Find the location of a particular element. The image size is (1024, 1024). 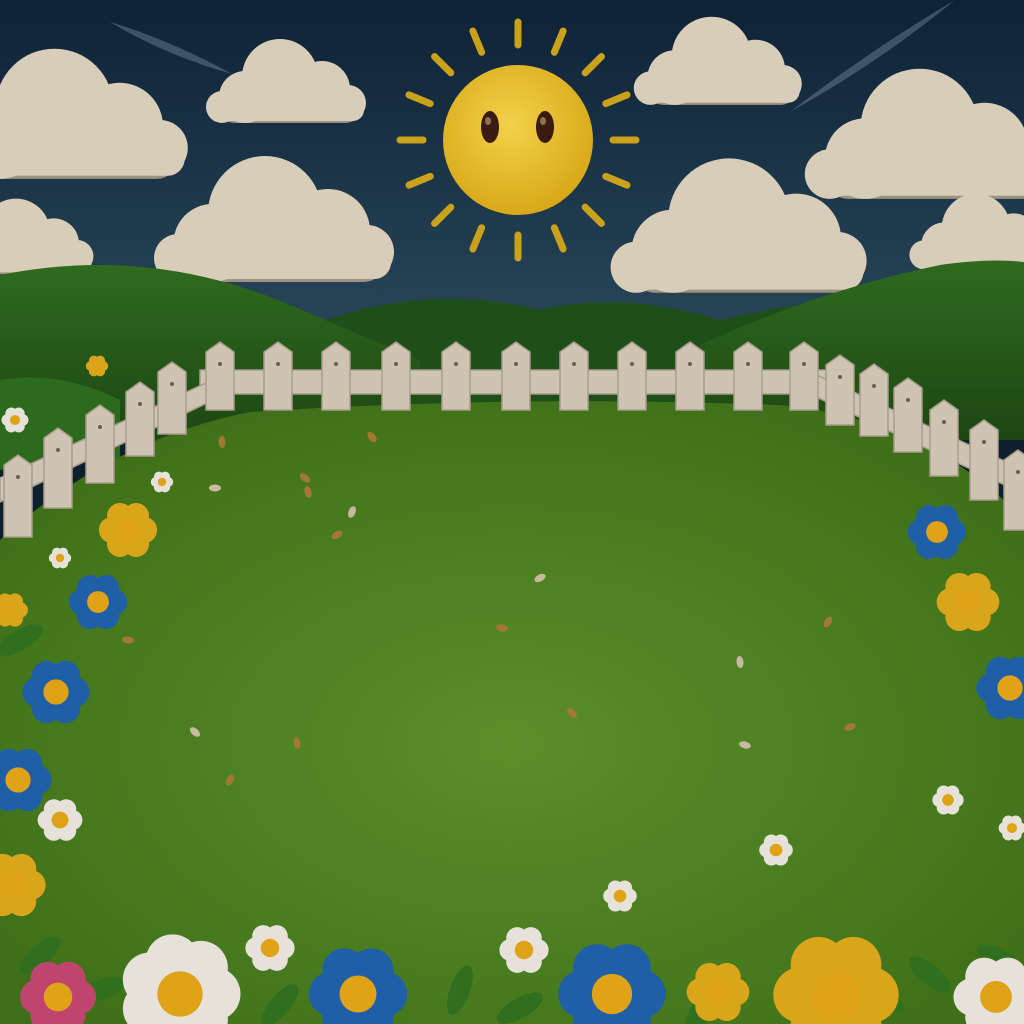

sun-left-eye is located at coordinates (490, 127).